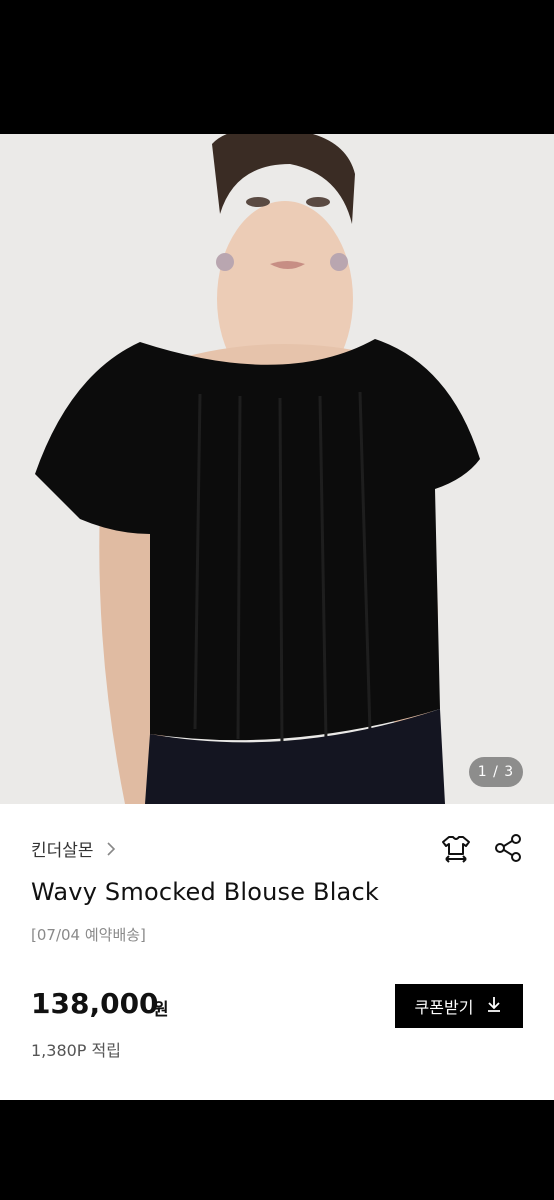 This screenshot has width=554, height=1200. I want to click on reward-points: 1,380P 적립, so click(76, 1050).